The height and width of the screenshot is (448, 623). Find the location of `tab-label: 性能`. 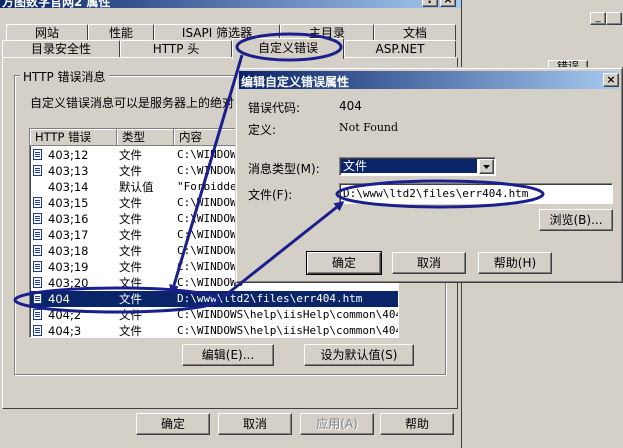

tab-label: 性能 is located at coordinates (120, 33).